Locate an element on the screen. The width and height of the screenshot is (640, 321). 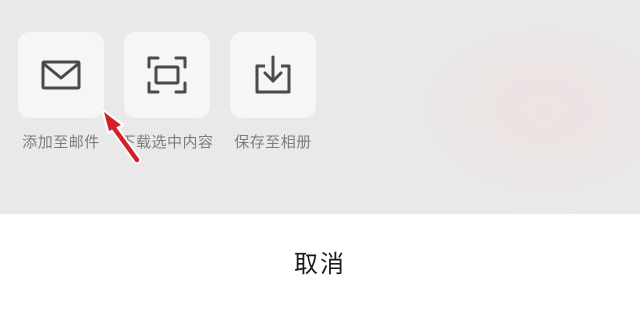
scan-frame-icon is located at coordinates (167, 75).